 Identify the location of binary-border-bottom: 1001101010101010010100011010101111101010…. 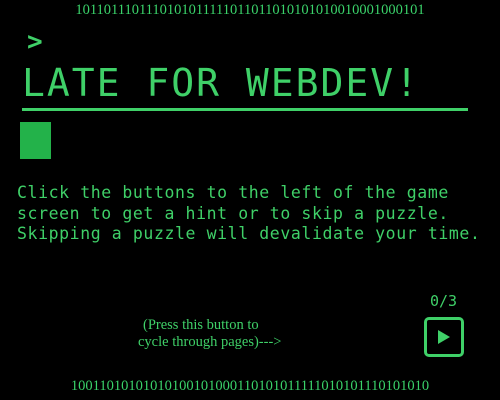
(250, 386).